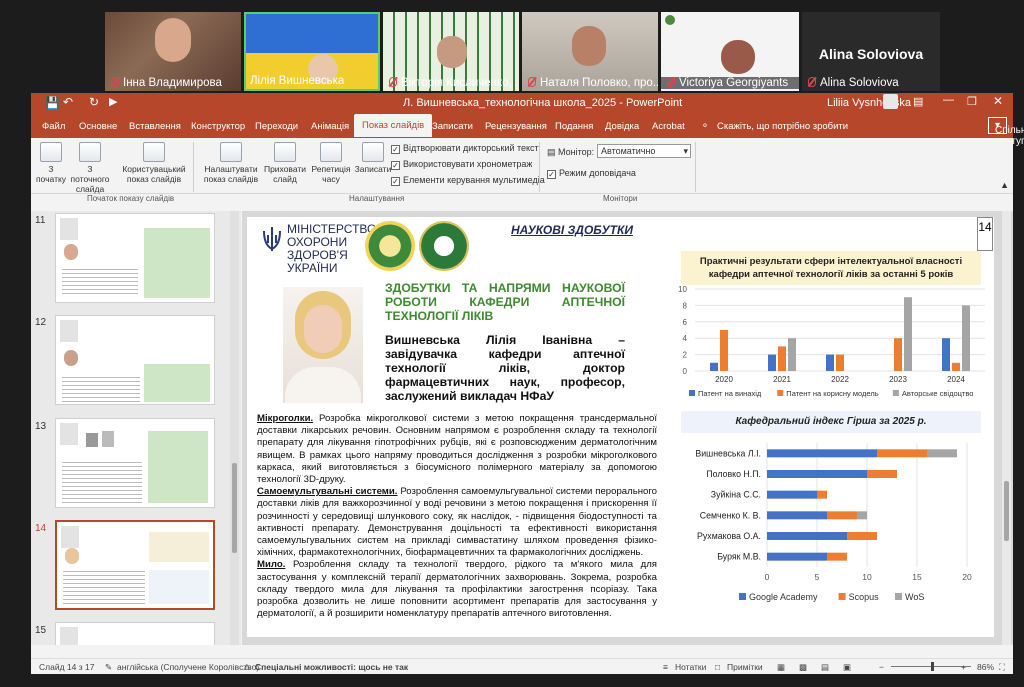 The image size is (1024, 687). What do you see at coordinates (918, 101) in the screenshot?
I see `ribbon-display-icon: ▤` at bounding box center [918, 101].